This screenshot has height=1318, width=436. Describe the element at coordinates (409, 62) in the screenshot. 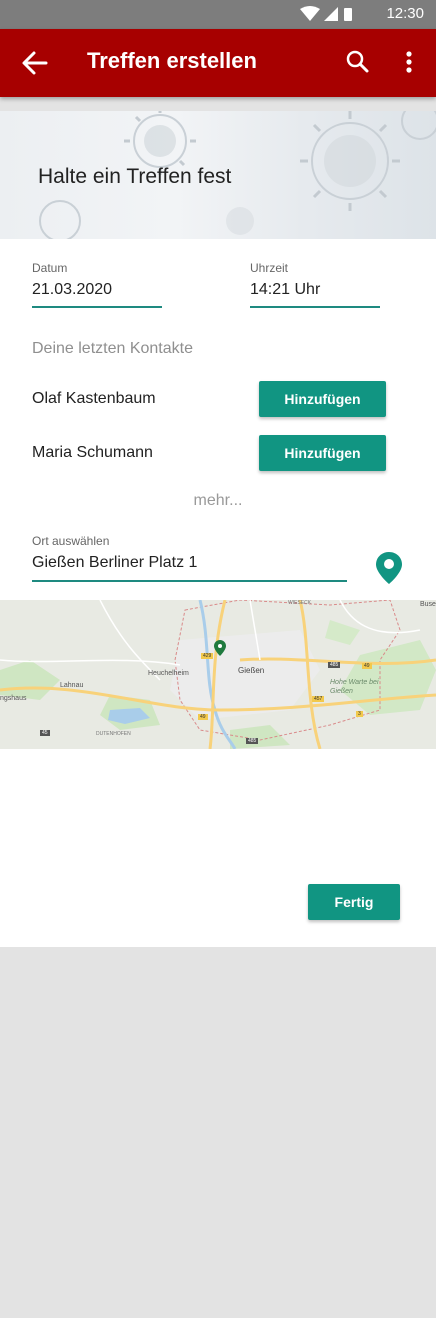

I see `more-vert-icon` at that location.